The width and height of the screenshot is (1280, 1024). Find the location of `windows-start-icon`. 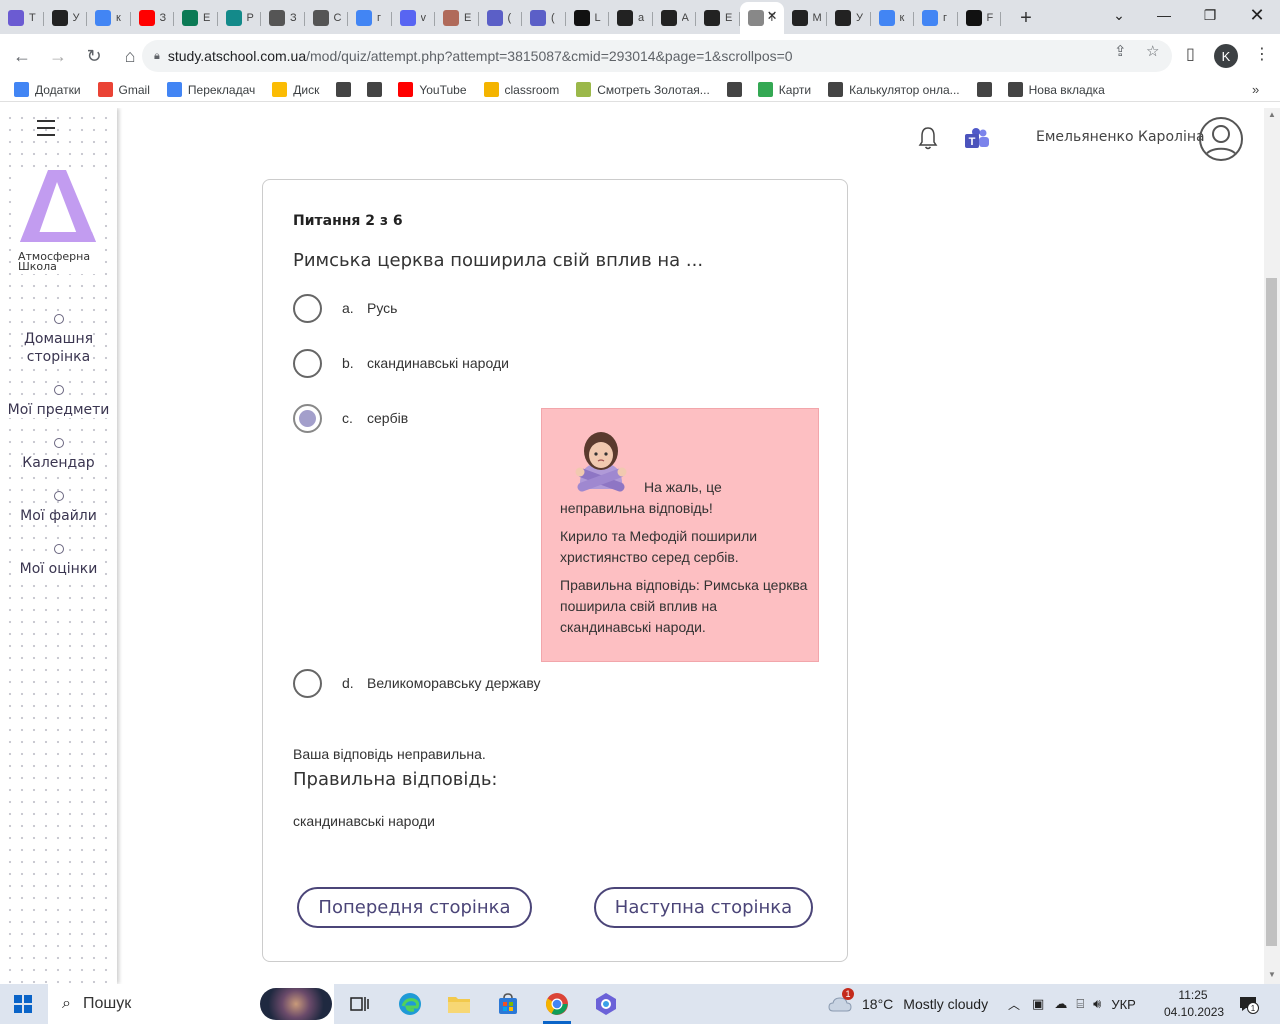

windows-start-icon is located at coordinates (23, 1004).